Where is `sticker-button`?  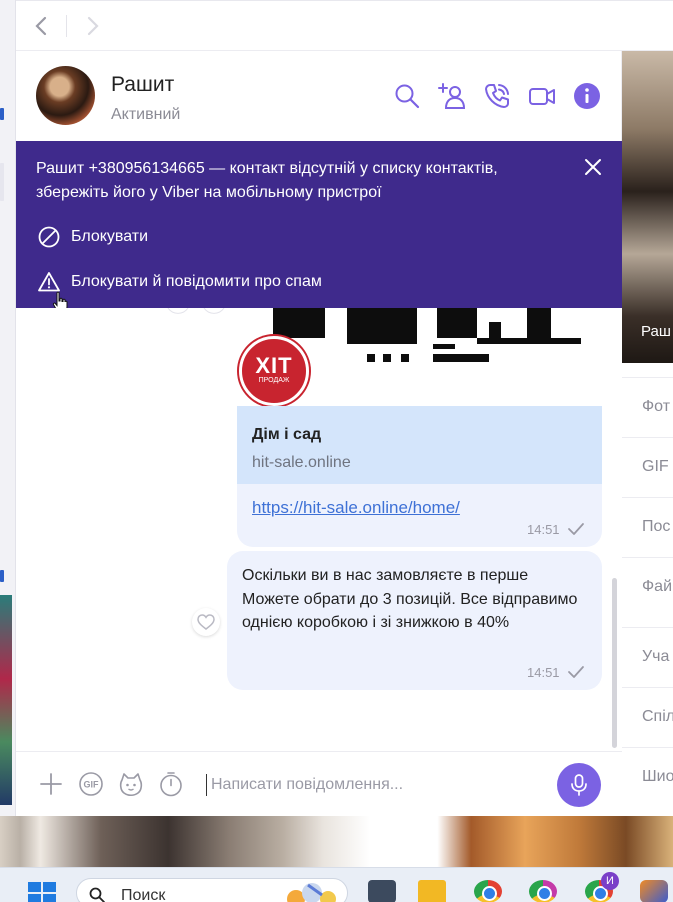
sticker-button is located at coordinates (131, 784).